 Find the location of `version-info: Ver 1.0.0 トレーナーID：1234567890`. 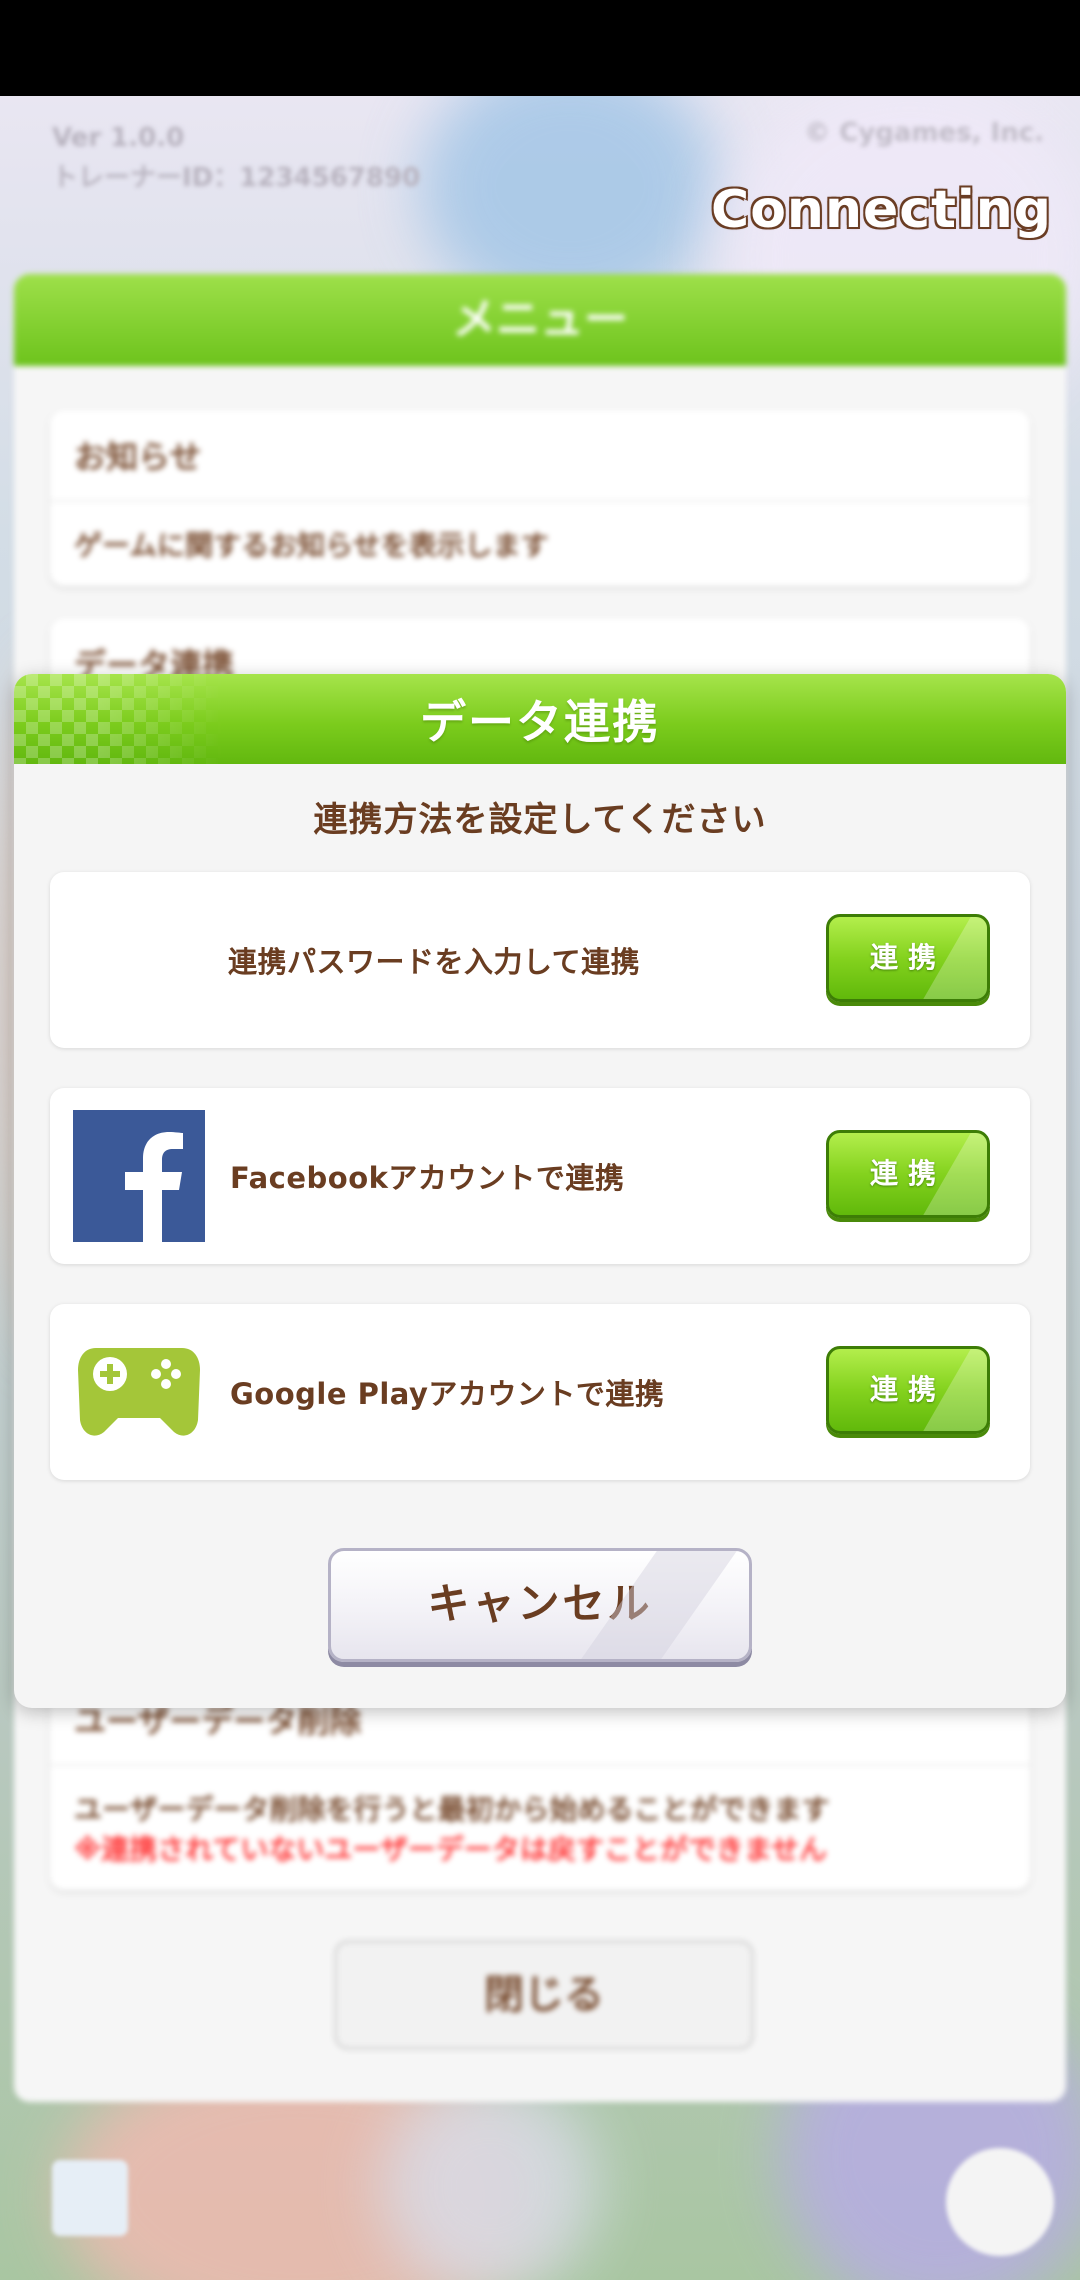

version-info: Ver 1.0.0 トレーナーID：1234567890 is located at coordinates (236, 158).